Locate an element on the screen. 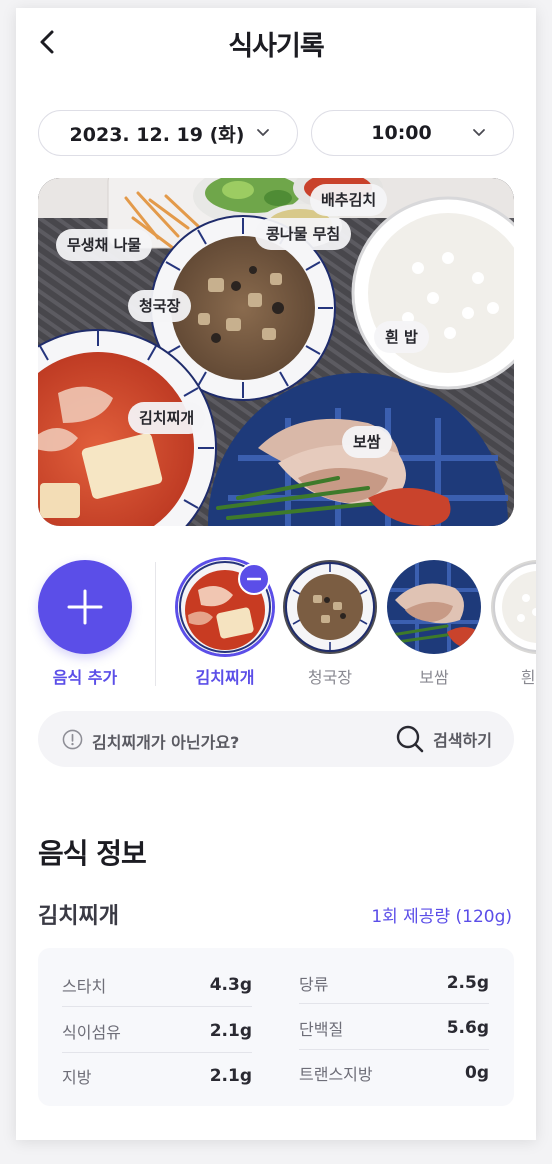 This screenshot has width=552, height=1164. nutrient-row: 당류 2.5g is located at coordinates (394, 983).